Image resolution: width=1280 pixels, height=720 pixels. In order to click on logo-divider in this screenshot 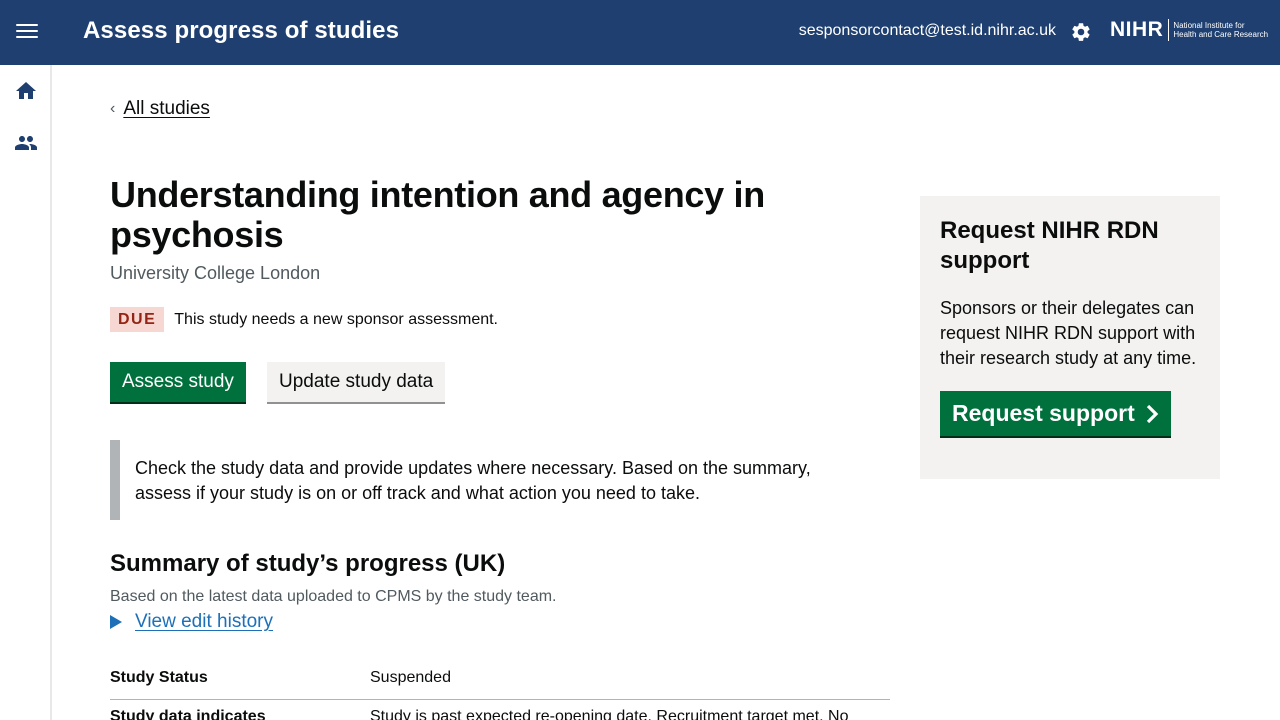, I will do `click(1169, 30)`.